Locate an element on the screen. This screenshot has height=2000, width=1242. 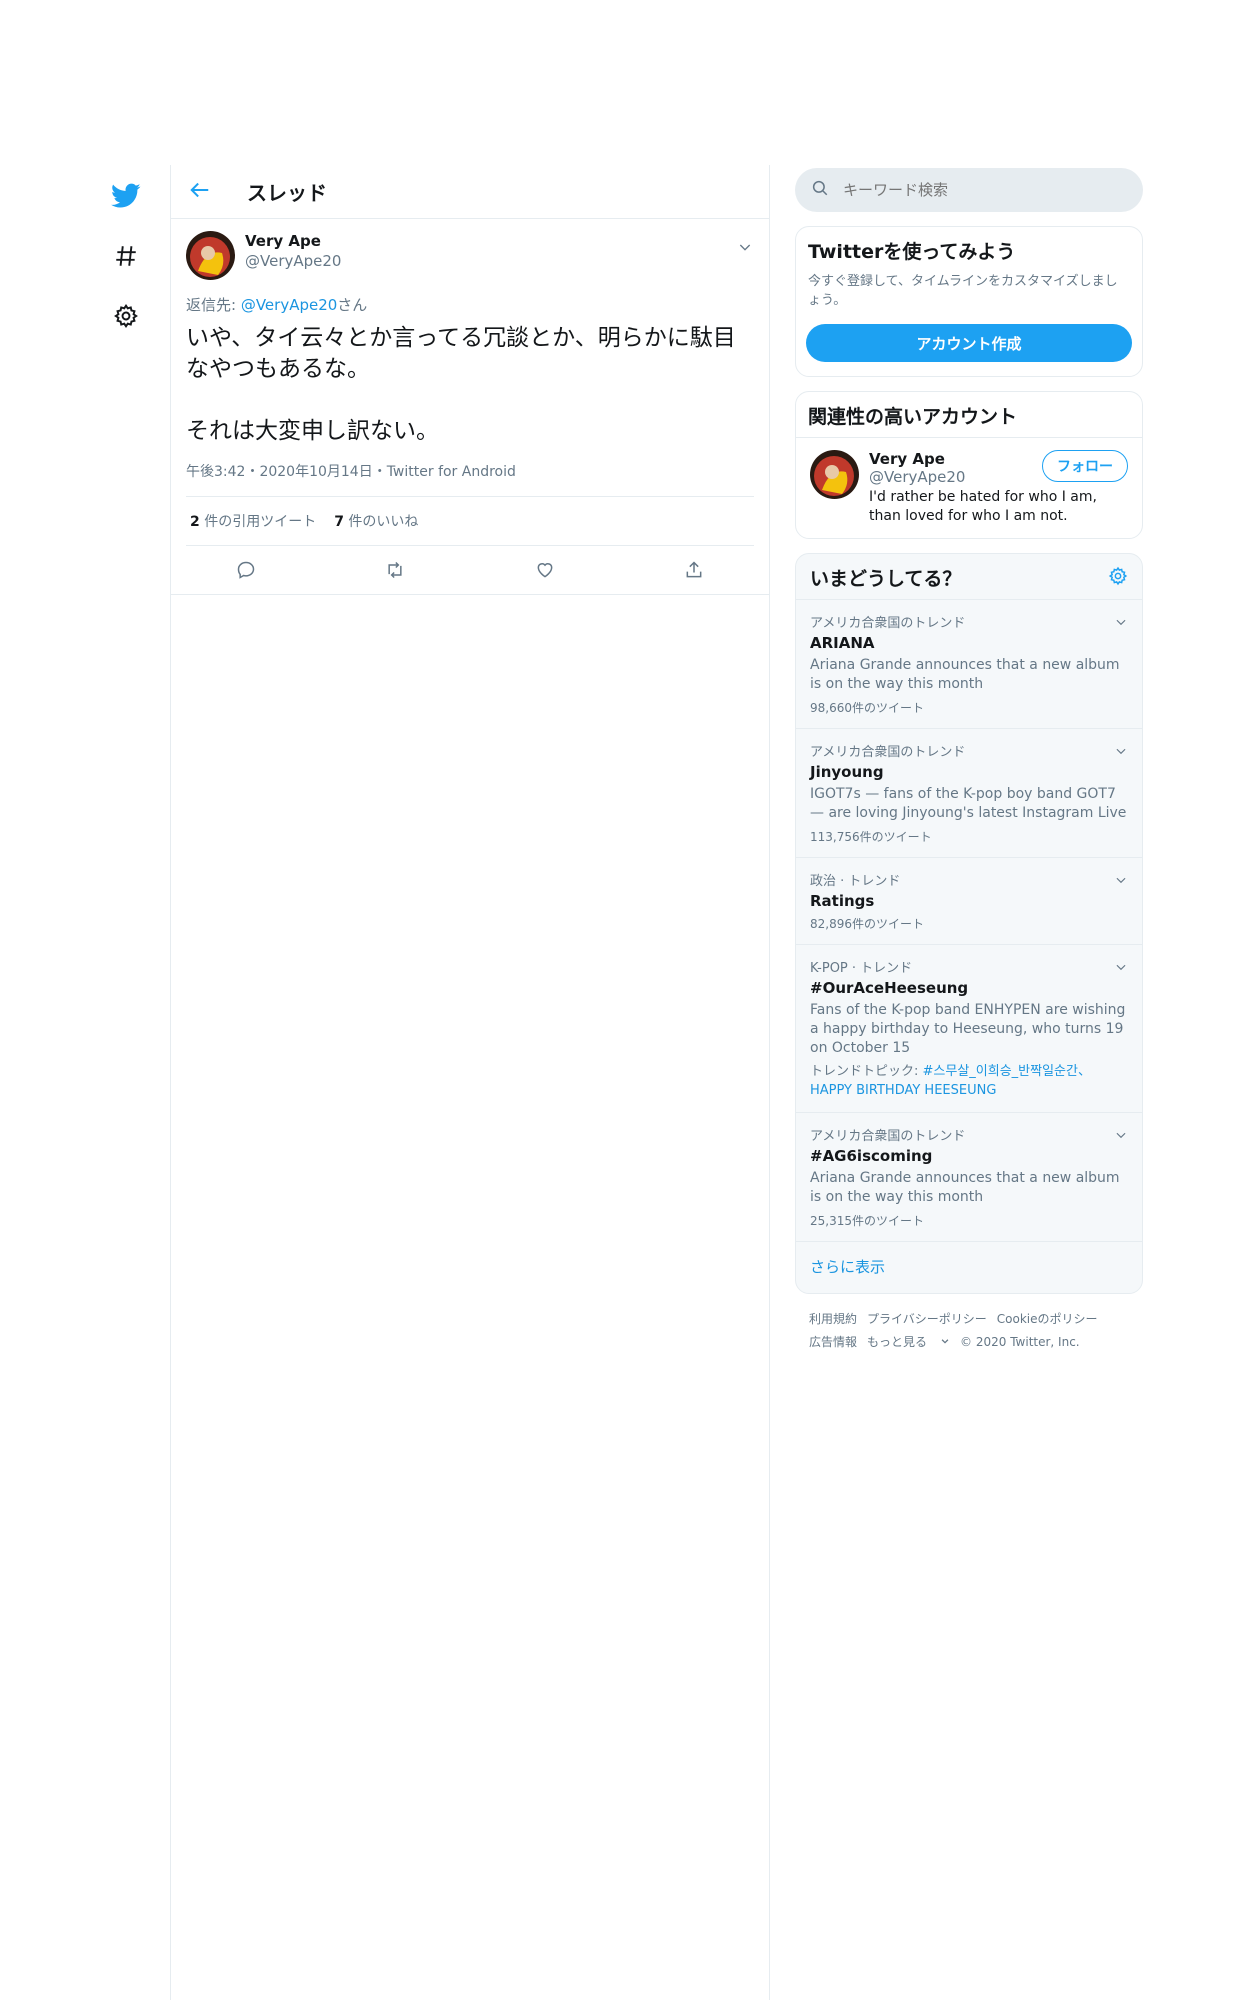
footer-terms-link: 利用規約 is located at coordinates (833, 1319).